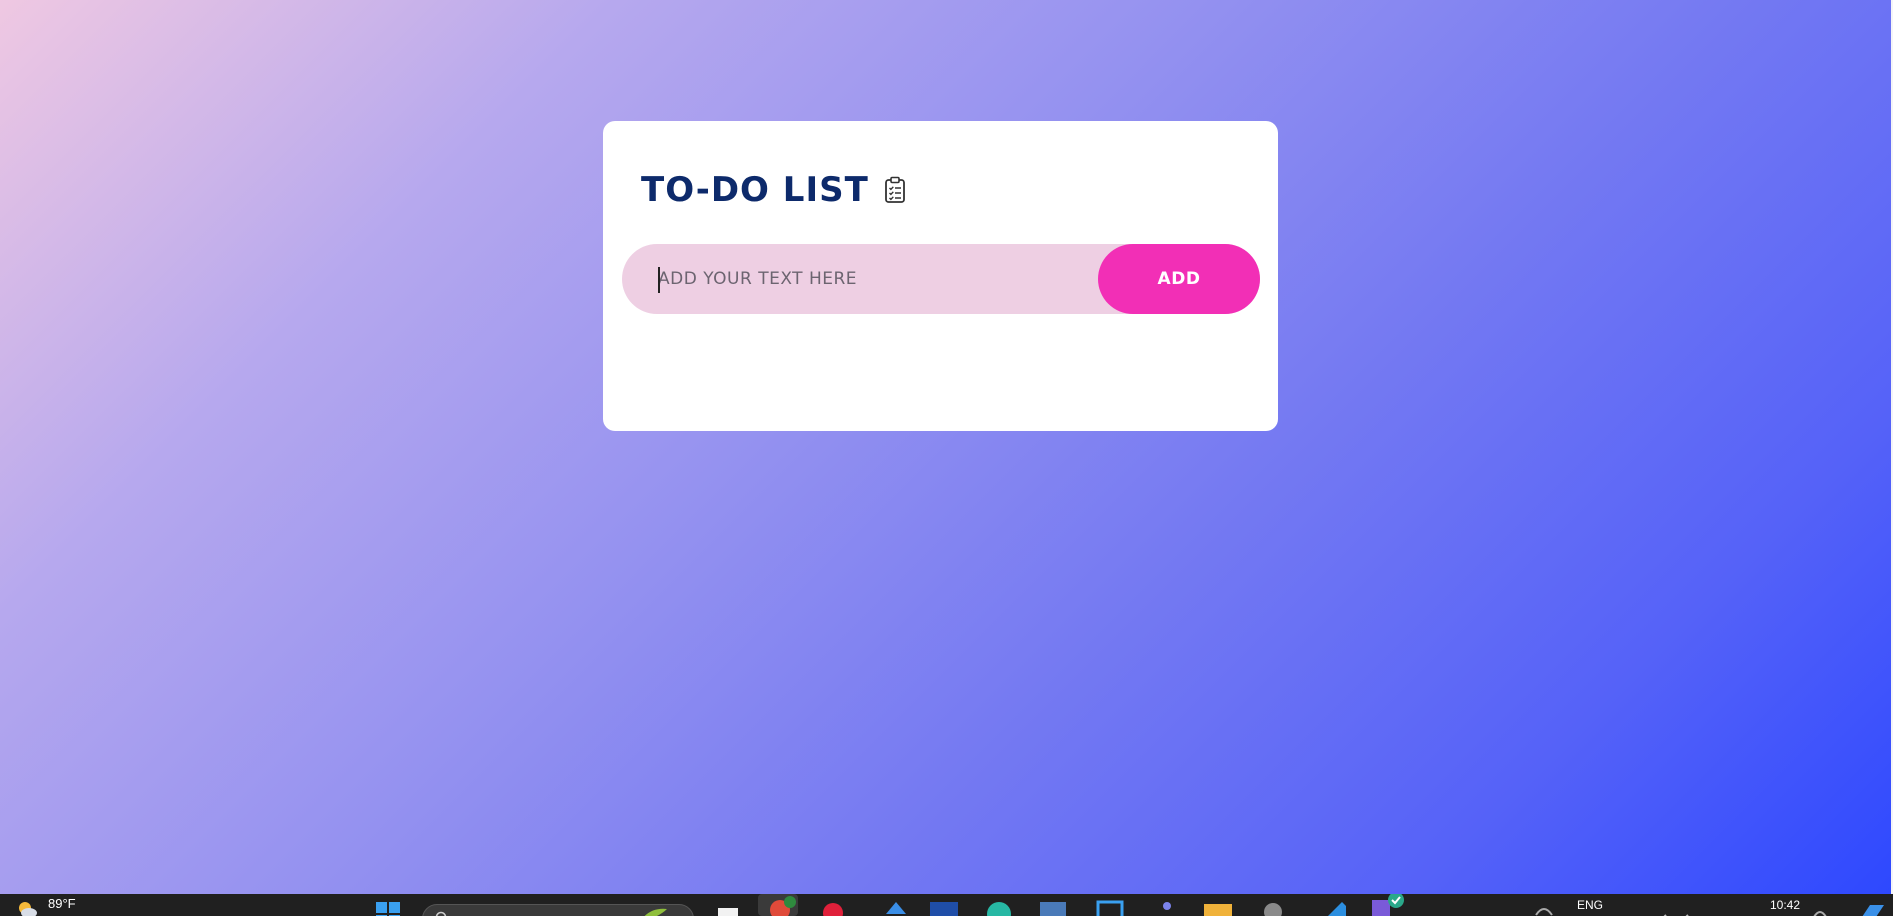 This screenshot has height=916, width=1893. I want to click on clipboard-checklist-icon, so click(895, 190).